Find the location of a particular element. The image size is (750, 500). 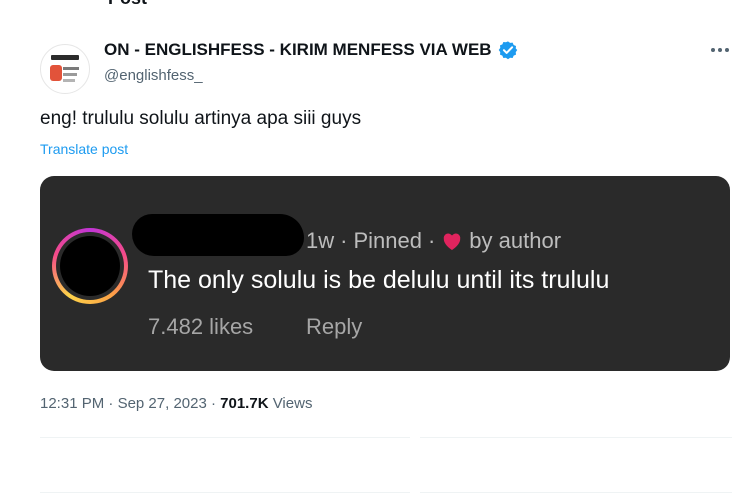

post-metadata: 12:31 PM · Sep 27, 2023 · 701.7K Views is located at coordinates (176, 403).